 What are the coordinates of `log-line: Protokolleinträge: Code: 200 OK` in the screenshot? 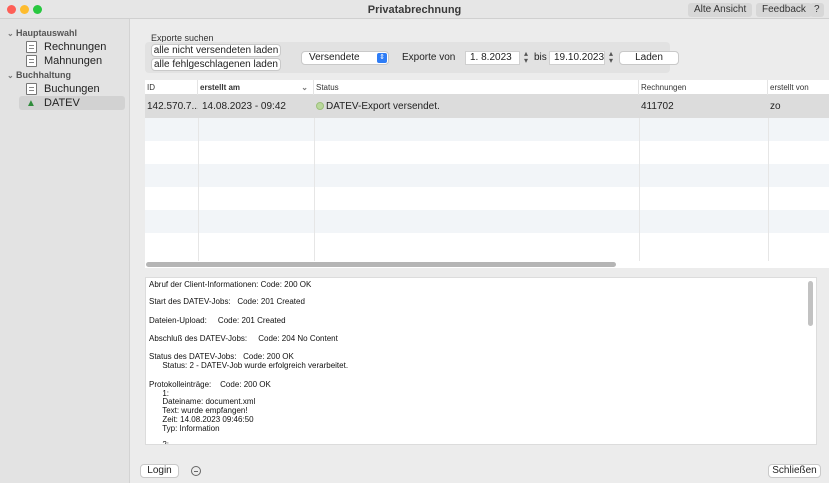 It's located at (210, 384).